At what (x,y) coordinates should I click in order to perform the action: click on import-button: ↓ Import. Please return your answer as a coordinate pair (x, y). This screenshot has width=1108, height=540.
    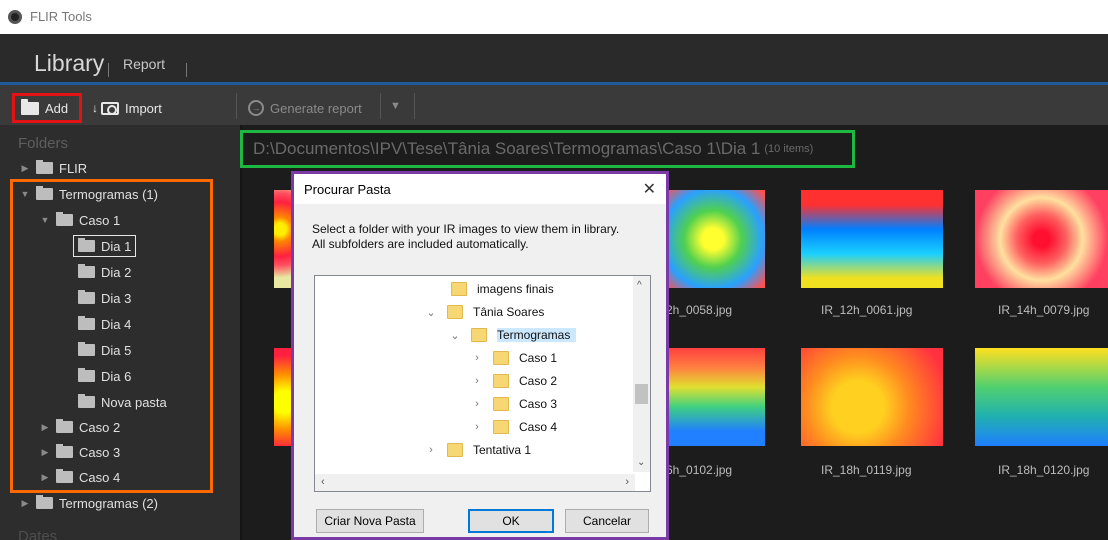
    Looking at the image, I should click on (127, 108).